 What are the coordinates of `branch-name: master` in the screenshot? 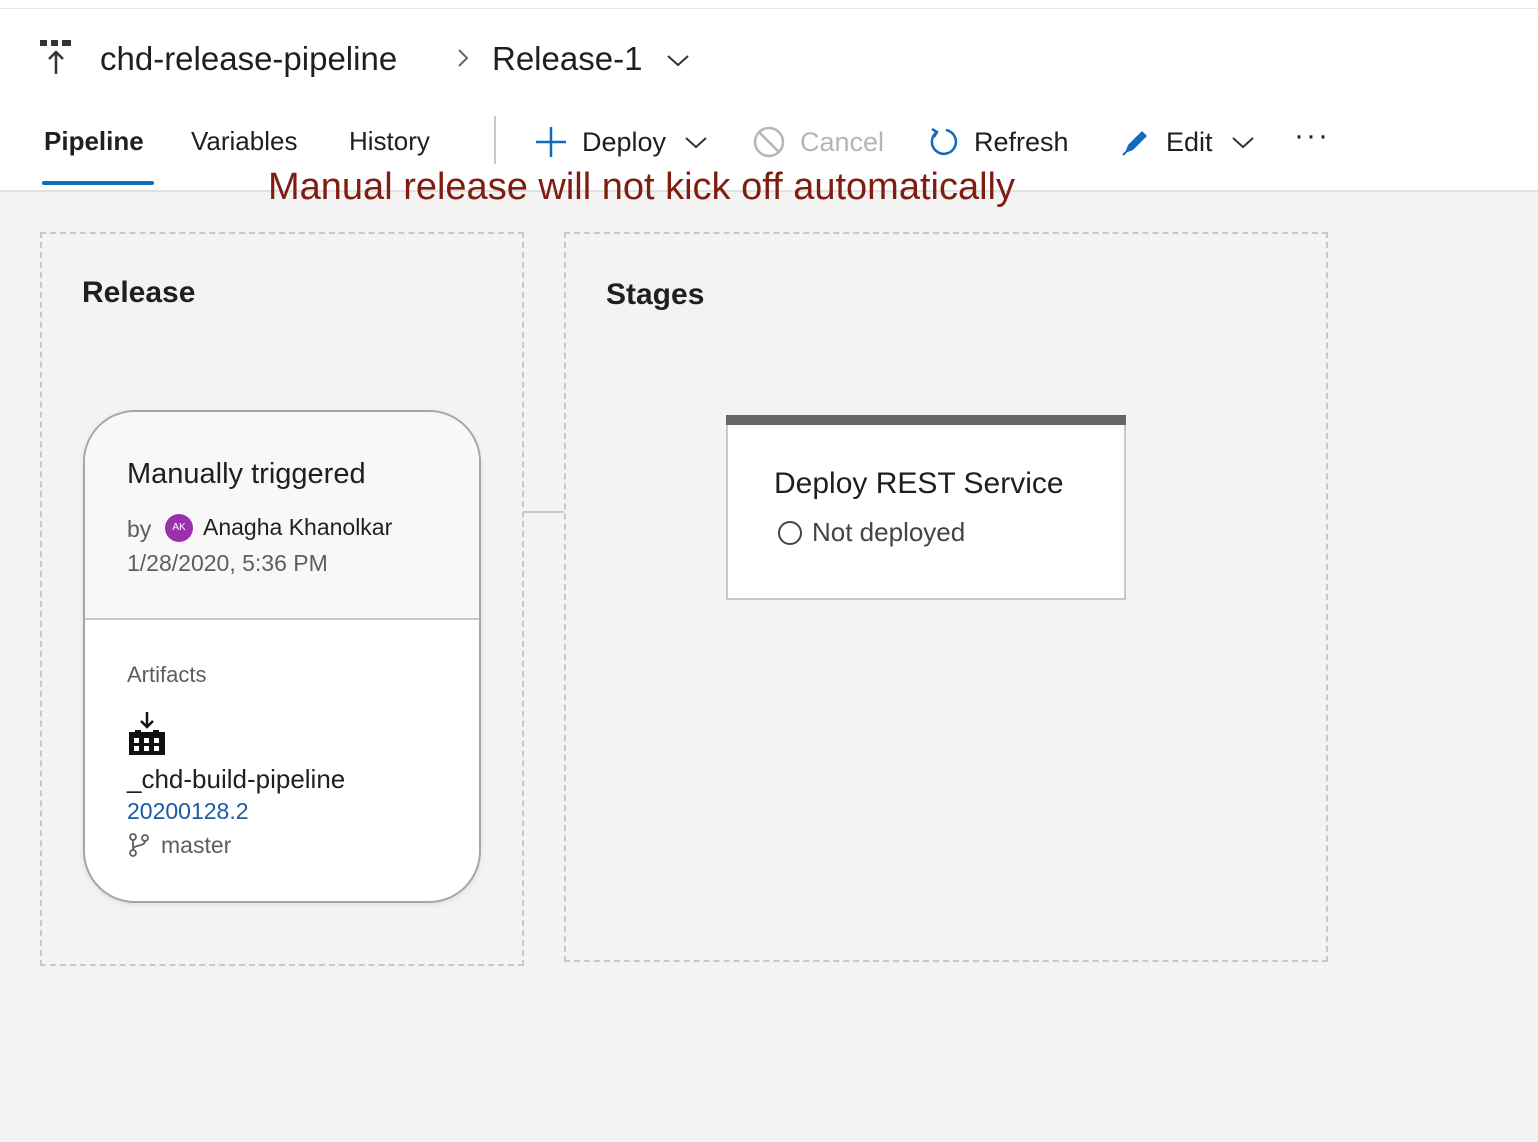 It's located at (196, 845).